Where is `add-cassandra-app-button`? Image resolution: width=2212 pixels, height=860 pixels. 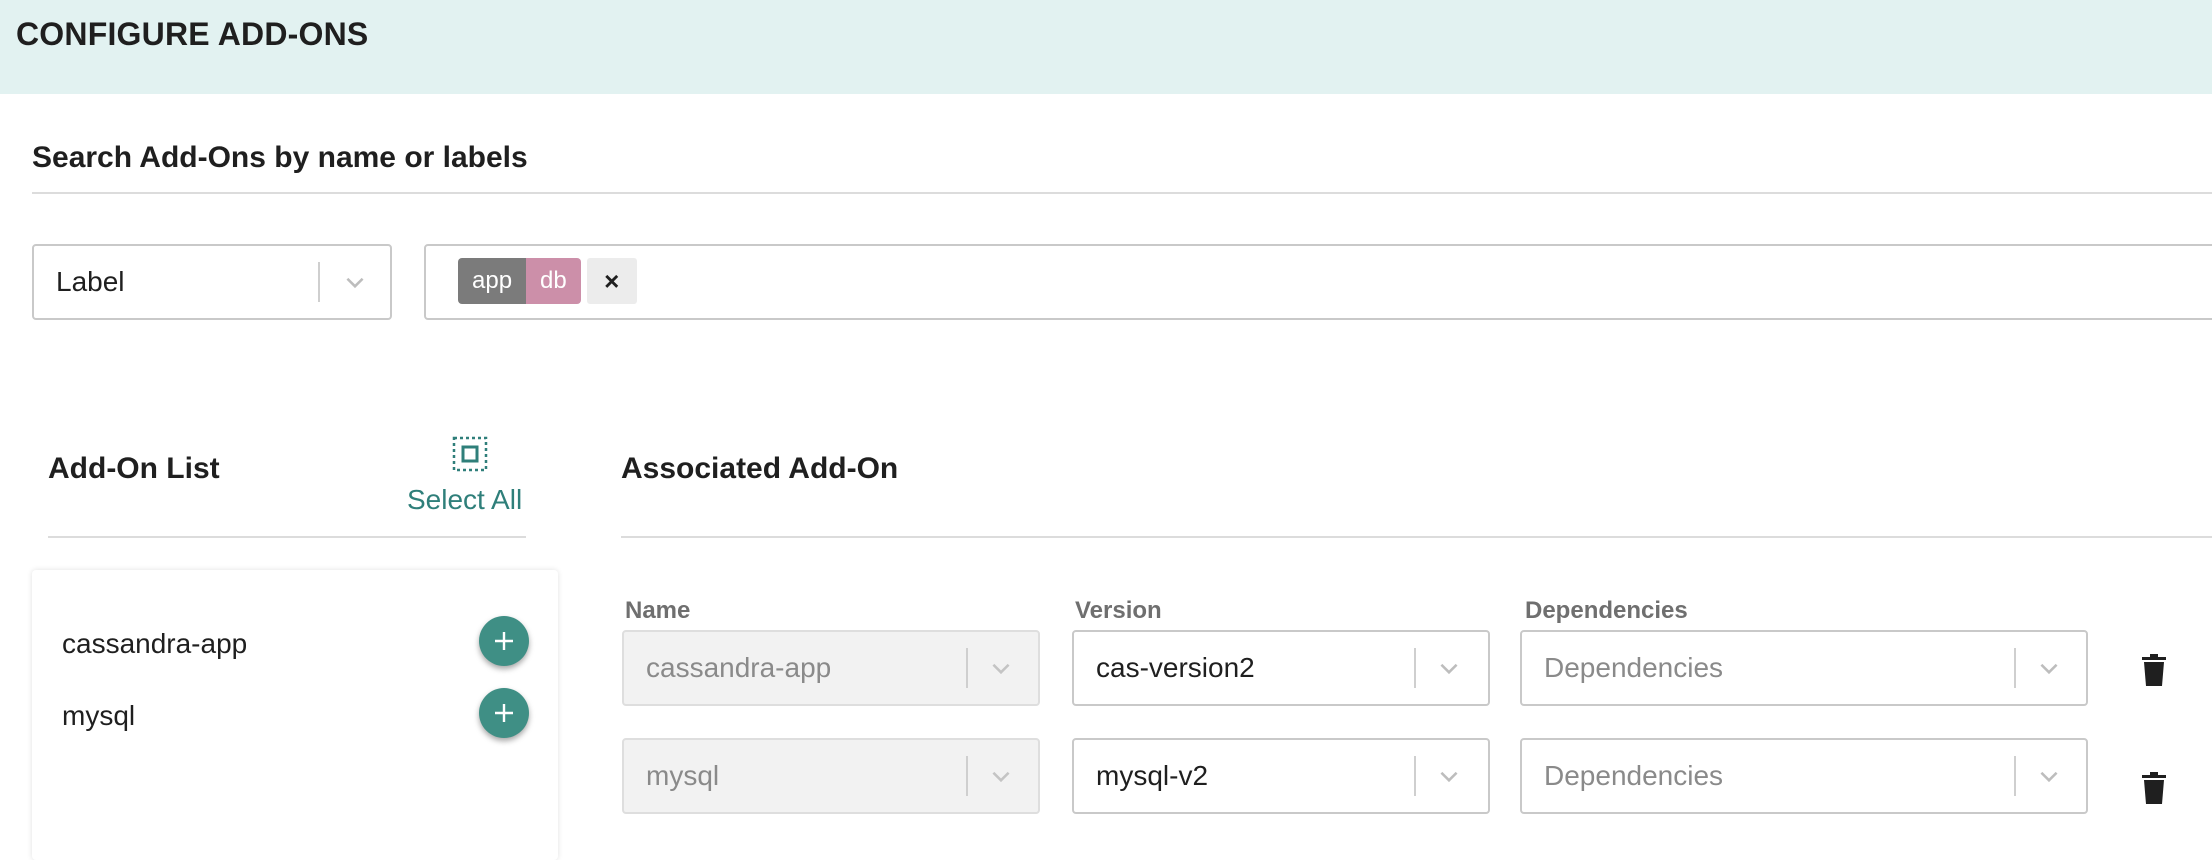
add-cassandra-app-button is located at coordinates (504, 641).